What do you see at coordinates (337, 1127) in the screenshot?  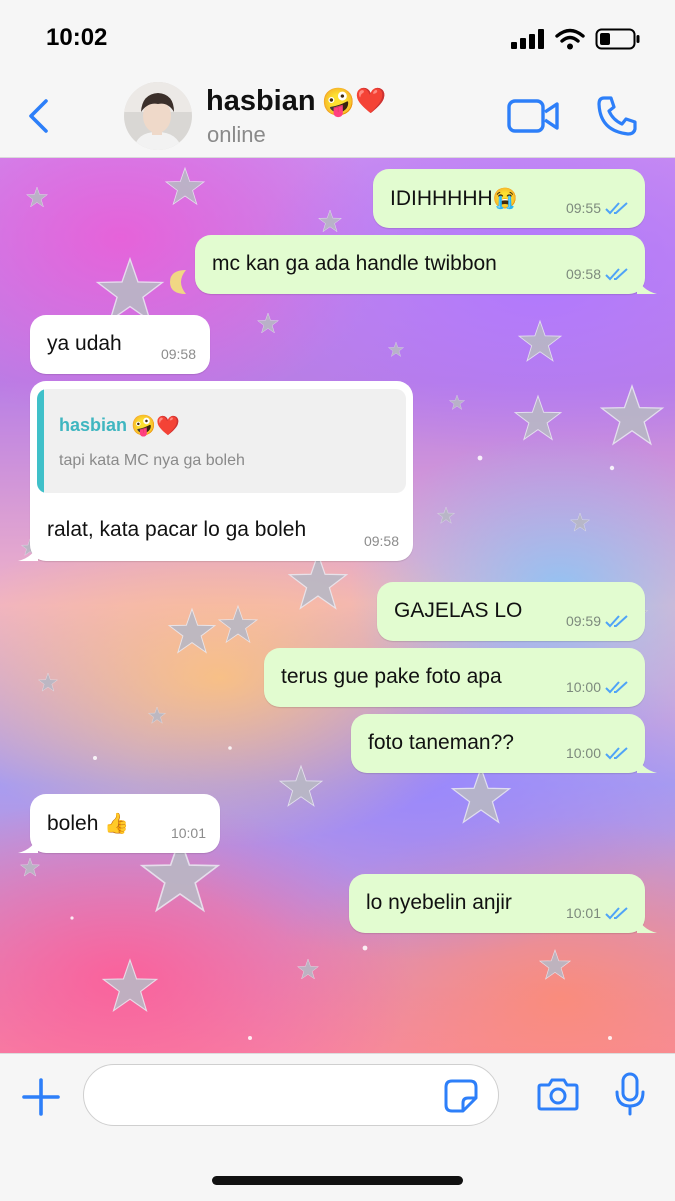 I see `composer-bar` at bounding box center [337, 1127].